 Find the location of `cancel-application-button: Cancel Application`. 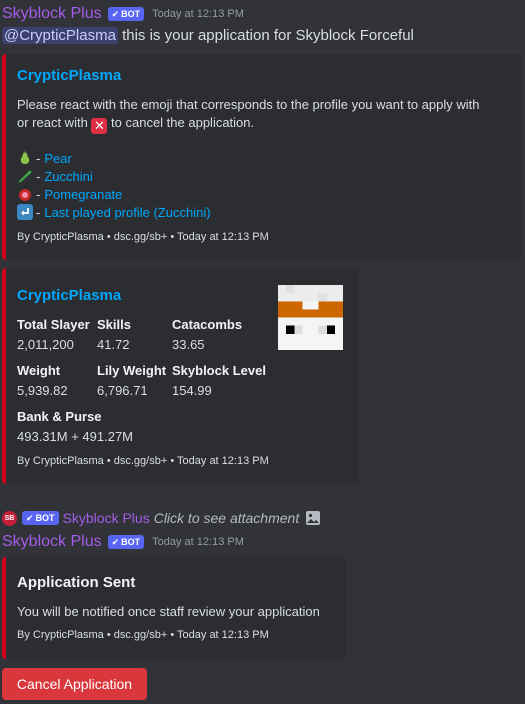

cancel-application-button: Cancel Application is located at coordinates (74, 684).